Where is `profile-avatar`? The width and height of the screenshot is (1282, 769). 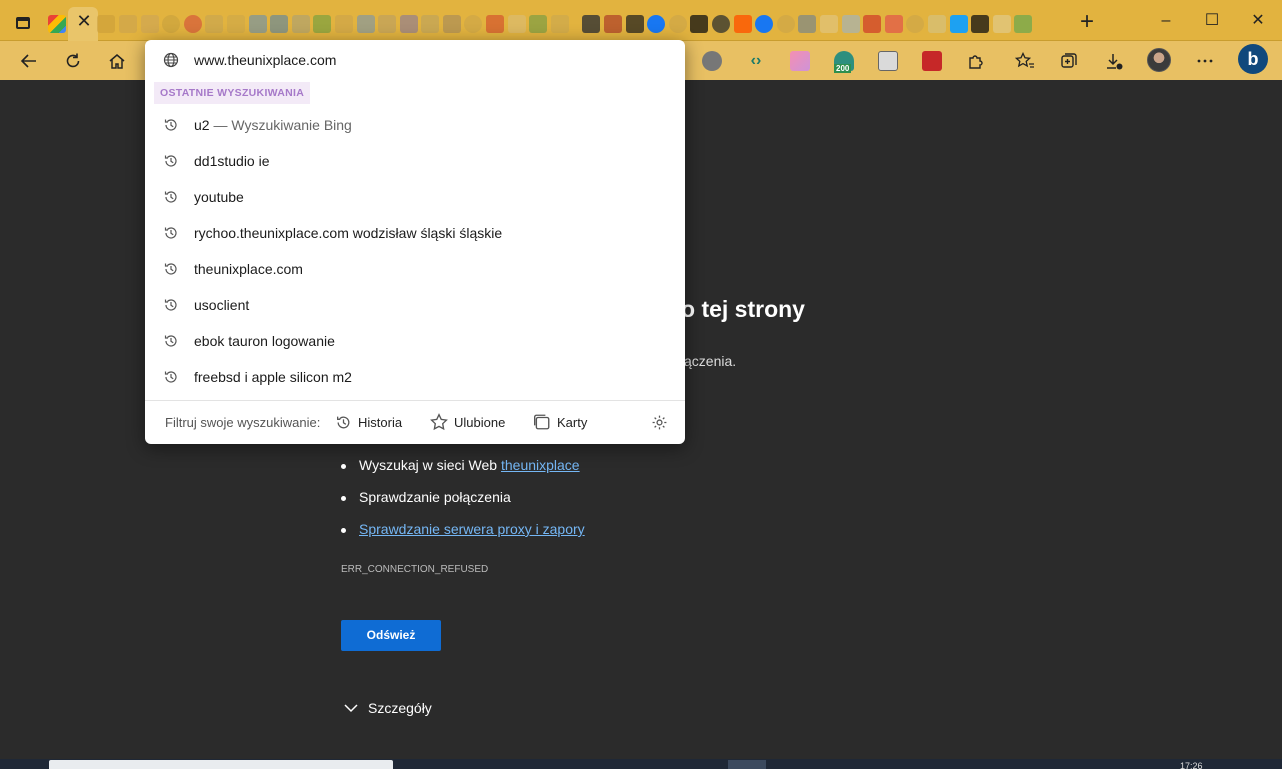 profile-avatar is located at coordinates (1159, 60).